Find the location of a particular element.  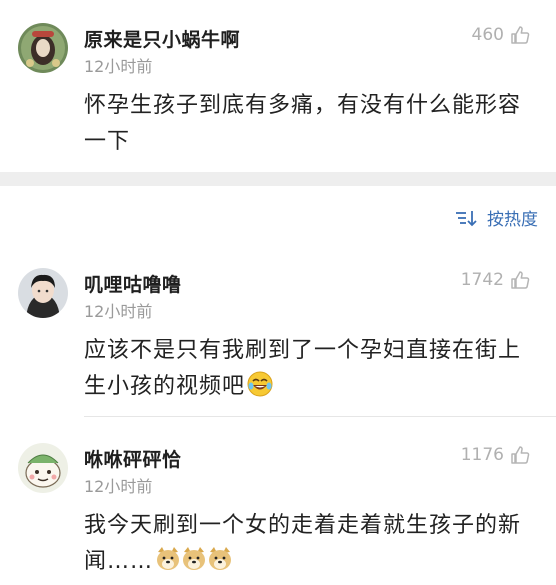

comment-1-text: 应该不是只有我刷到了一个孕妇直接在街上生小孩的视频吧 is located at coordinates (309, 371).